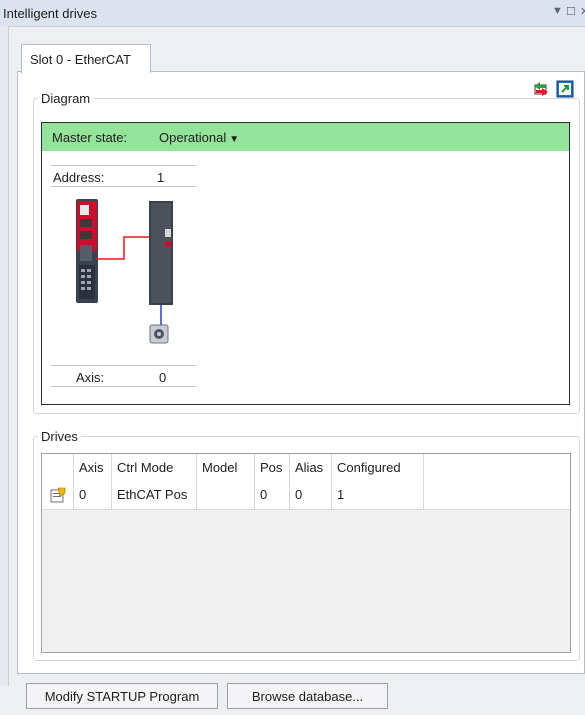  Describe the element at coordinates (154, 467) in the screenshot. I see `column-header-ctrl-mode: Ctrl Mode` at that location.